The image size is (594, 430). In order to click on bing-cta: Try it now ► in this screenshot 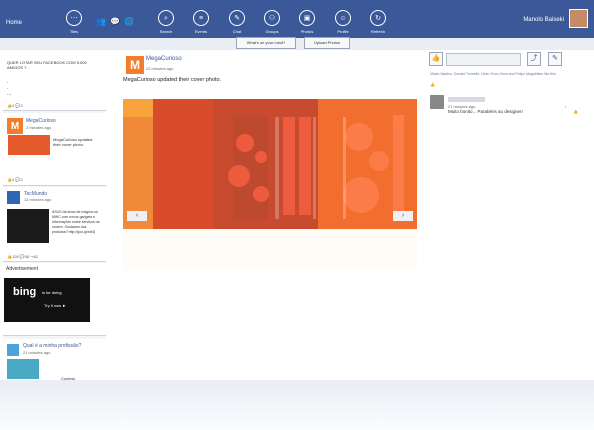, I will do `click(55, 305)`.